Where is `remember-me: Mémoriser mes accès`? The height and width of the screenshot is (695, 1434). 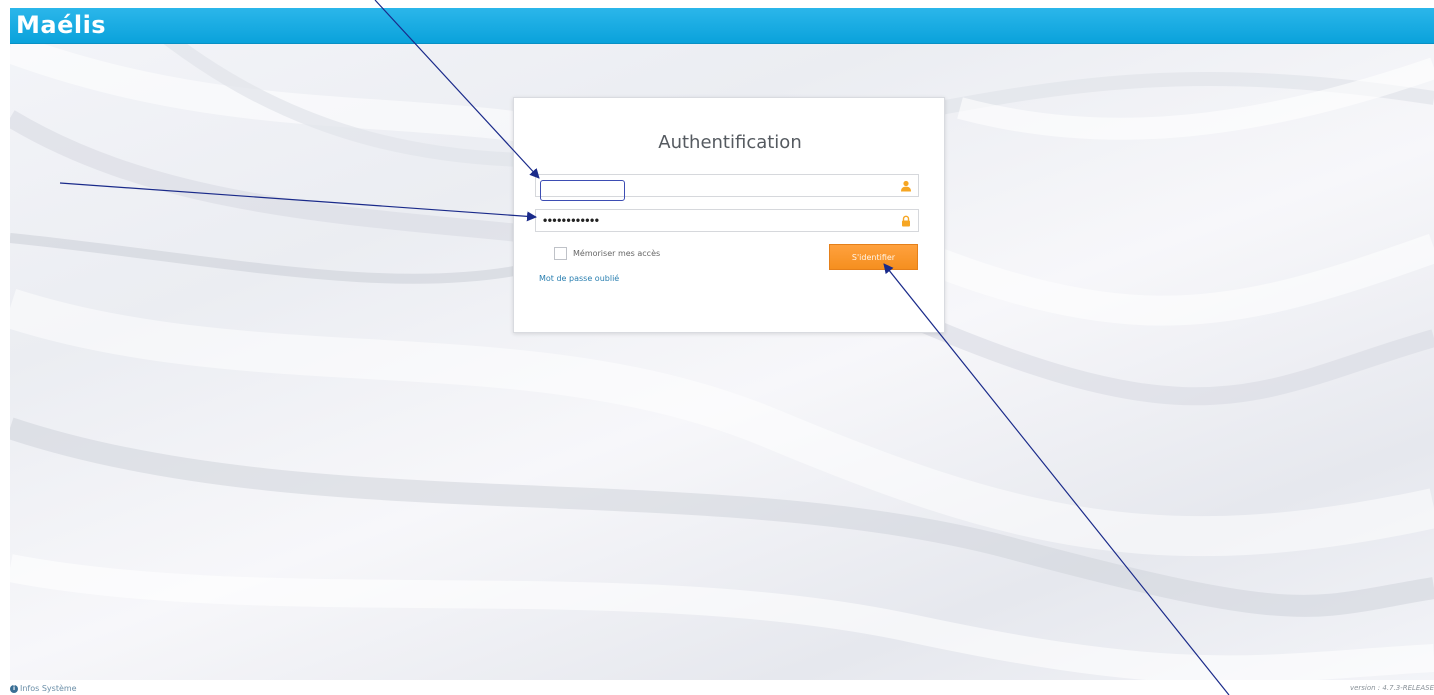
remember-me: Mémoriser mes accès is located at coordinates (607, 253).